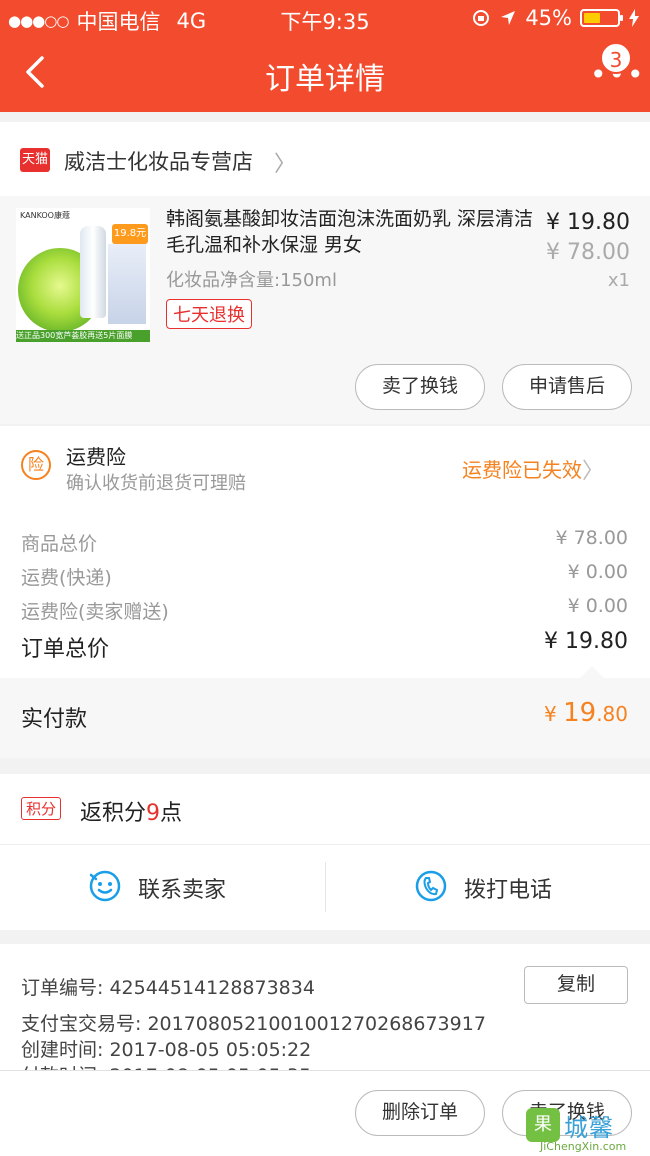 This screenshot has height=1156, width=650. What do you see at coordinates (591, 538) in the screenshot?
I see `price-row-value: ¥ 78.00` at bounding box center [591, 538].